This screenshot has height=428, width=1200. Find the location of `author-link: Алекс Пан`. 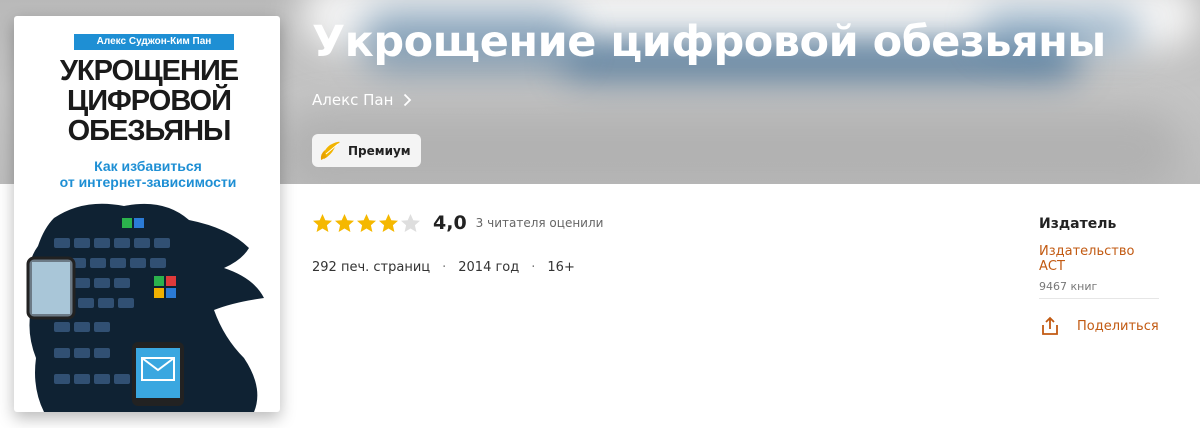

author-link: Алекс Пан is located at coordinates (362, 100).